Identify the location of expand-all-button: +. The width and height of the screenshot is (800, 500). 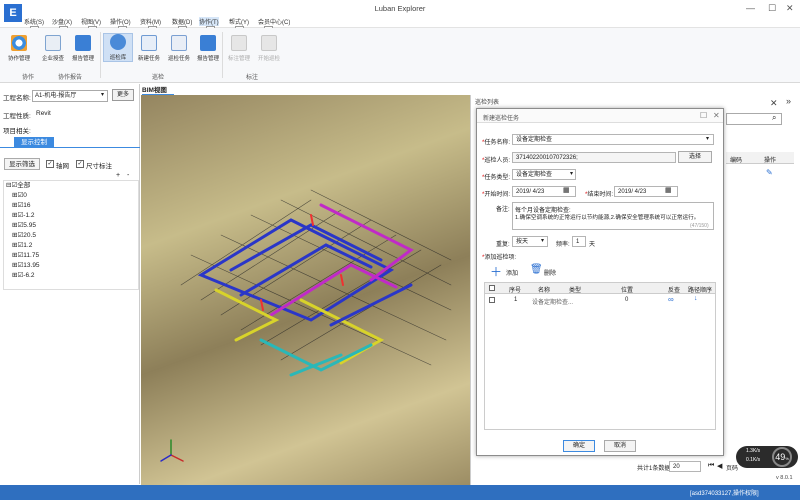
(118, 175).